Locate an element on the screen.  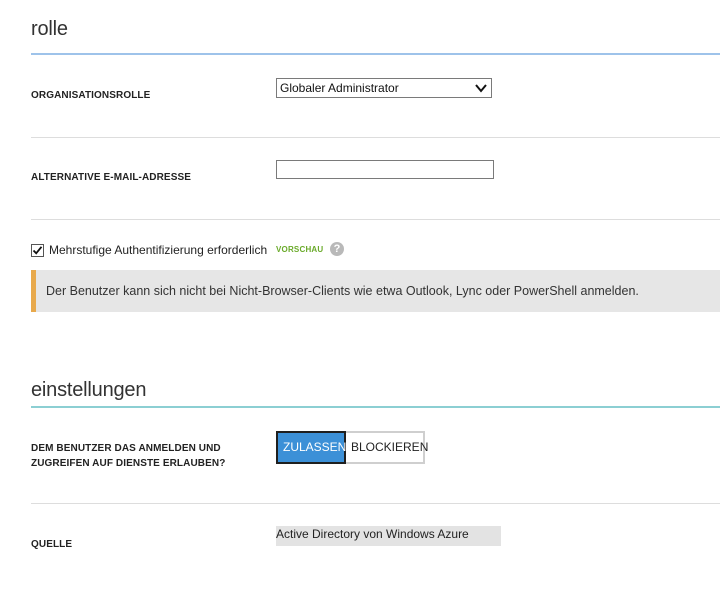
sign-in-label-line1: DEM BENUTZER DAS ANMELDEN UND is located at coordinates (126, 448).